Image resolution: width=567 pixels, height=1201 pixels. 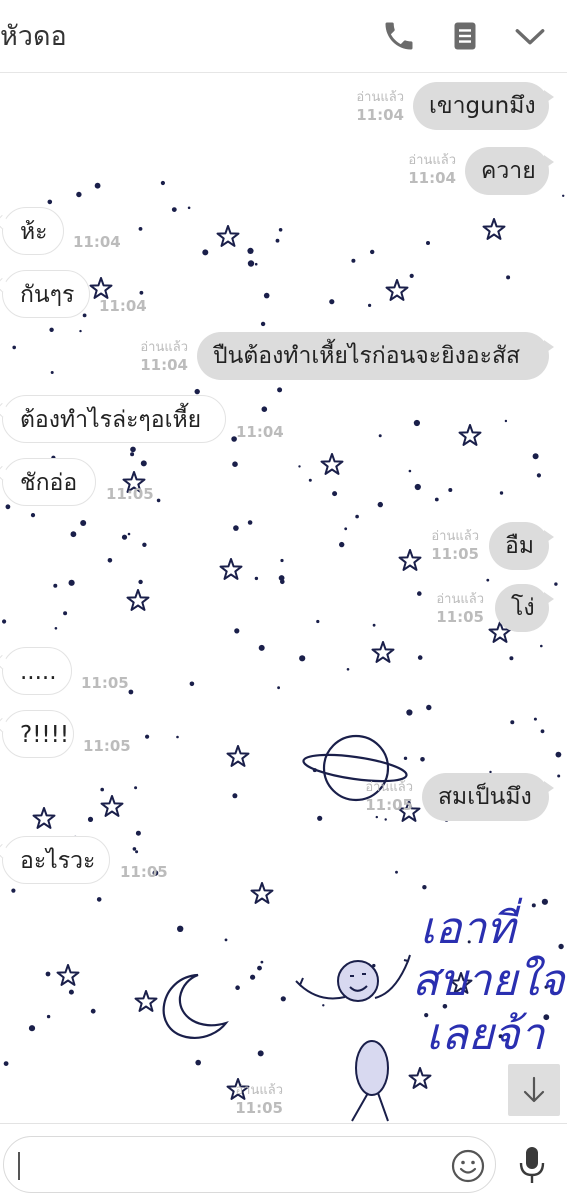 What do you see at coordinates (375, 356) in the screenshot?
I see `message-bubble-out: ปืนต้องทำเหี้ยไรก่อนจะยิงอะสัส` at bounding box center [375, 356].